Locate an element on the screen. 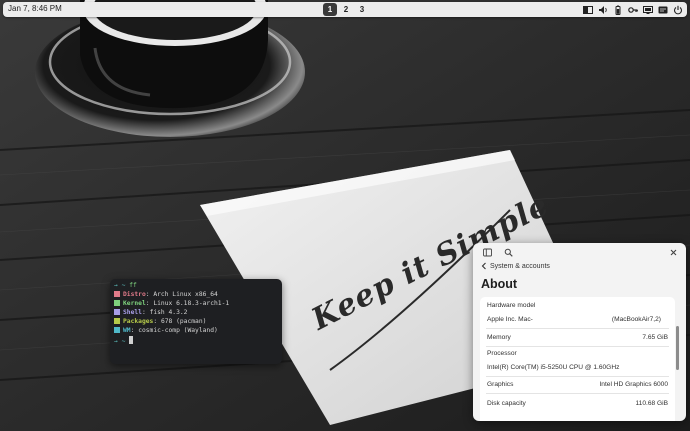  fetch-key: WM is located at coordinates (127, 330).